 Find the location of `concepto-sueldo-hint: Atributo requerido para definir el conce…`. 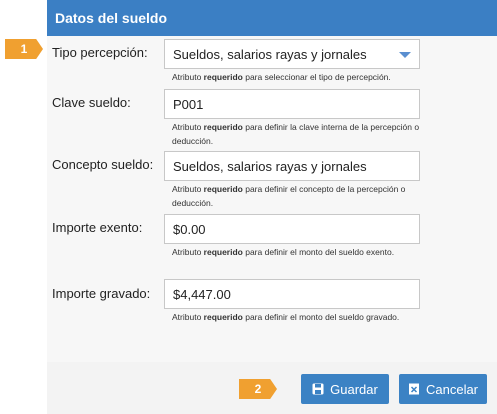

concepto-sueldo-hint: Atributo requerido para definir el conce… is located at coordinates (289, 196).